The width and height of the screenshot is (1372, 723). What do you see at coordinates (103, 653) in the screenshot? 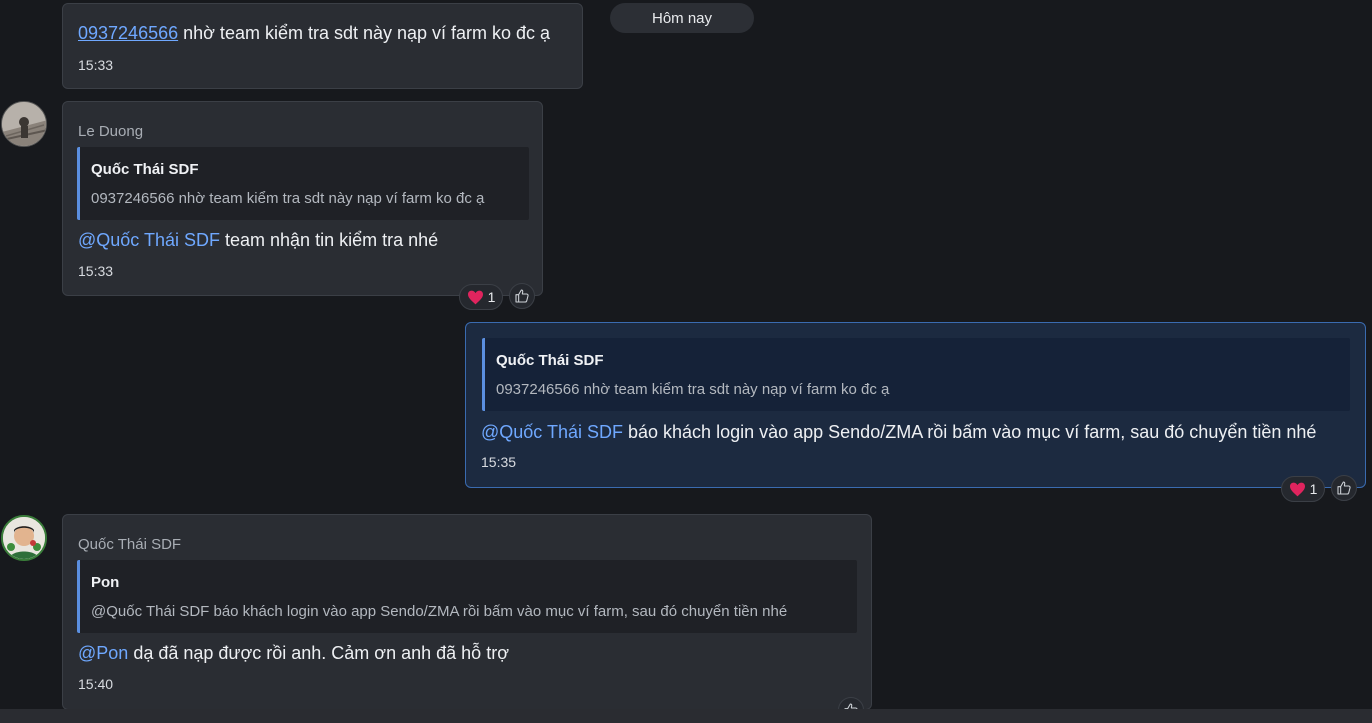
I see `mention: @Pon` at bounding box center [103, 653].